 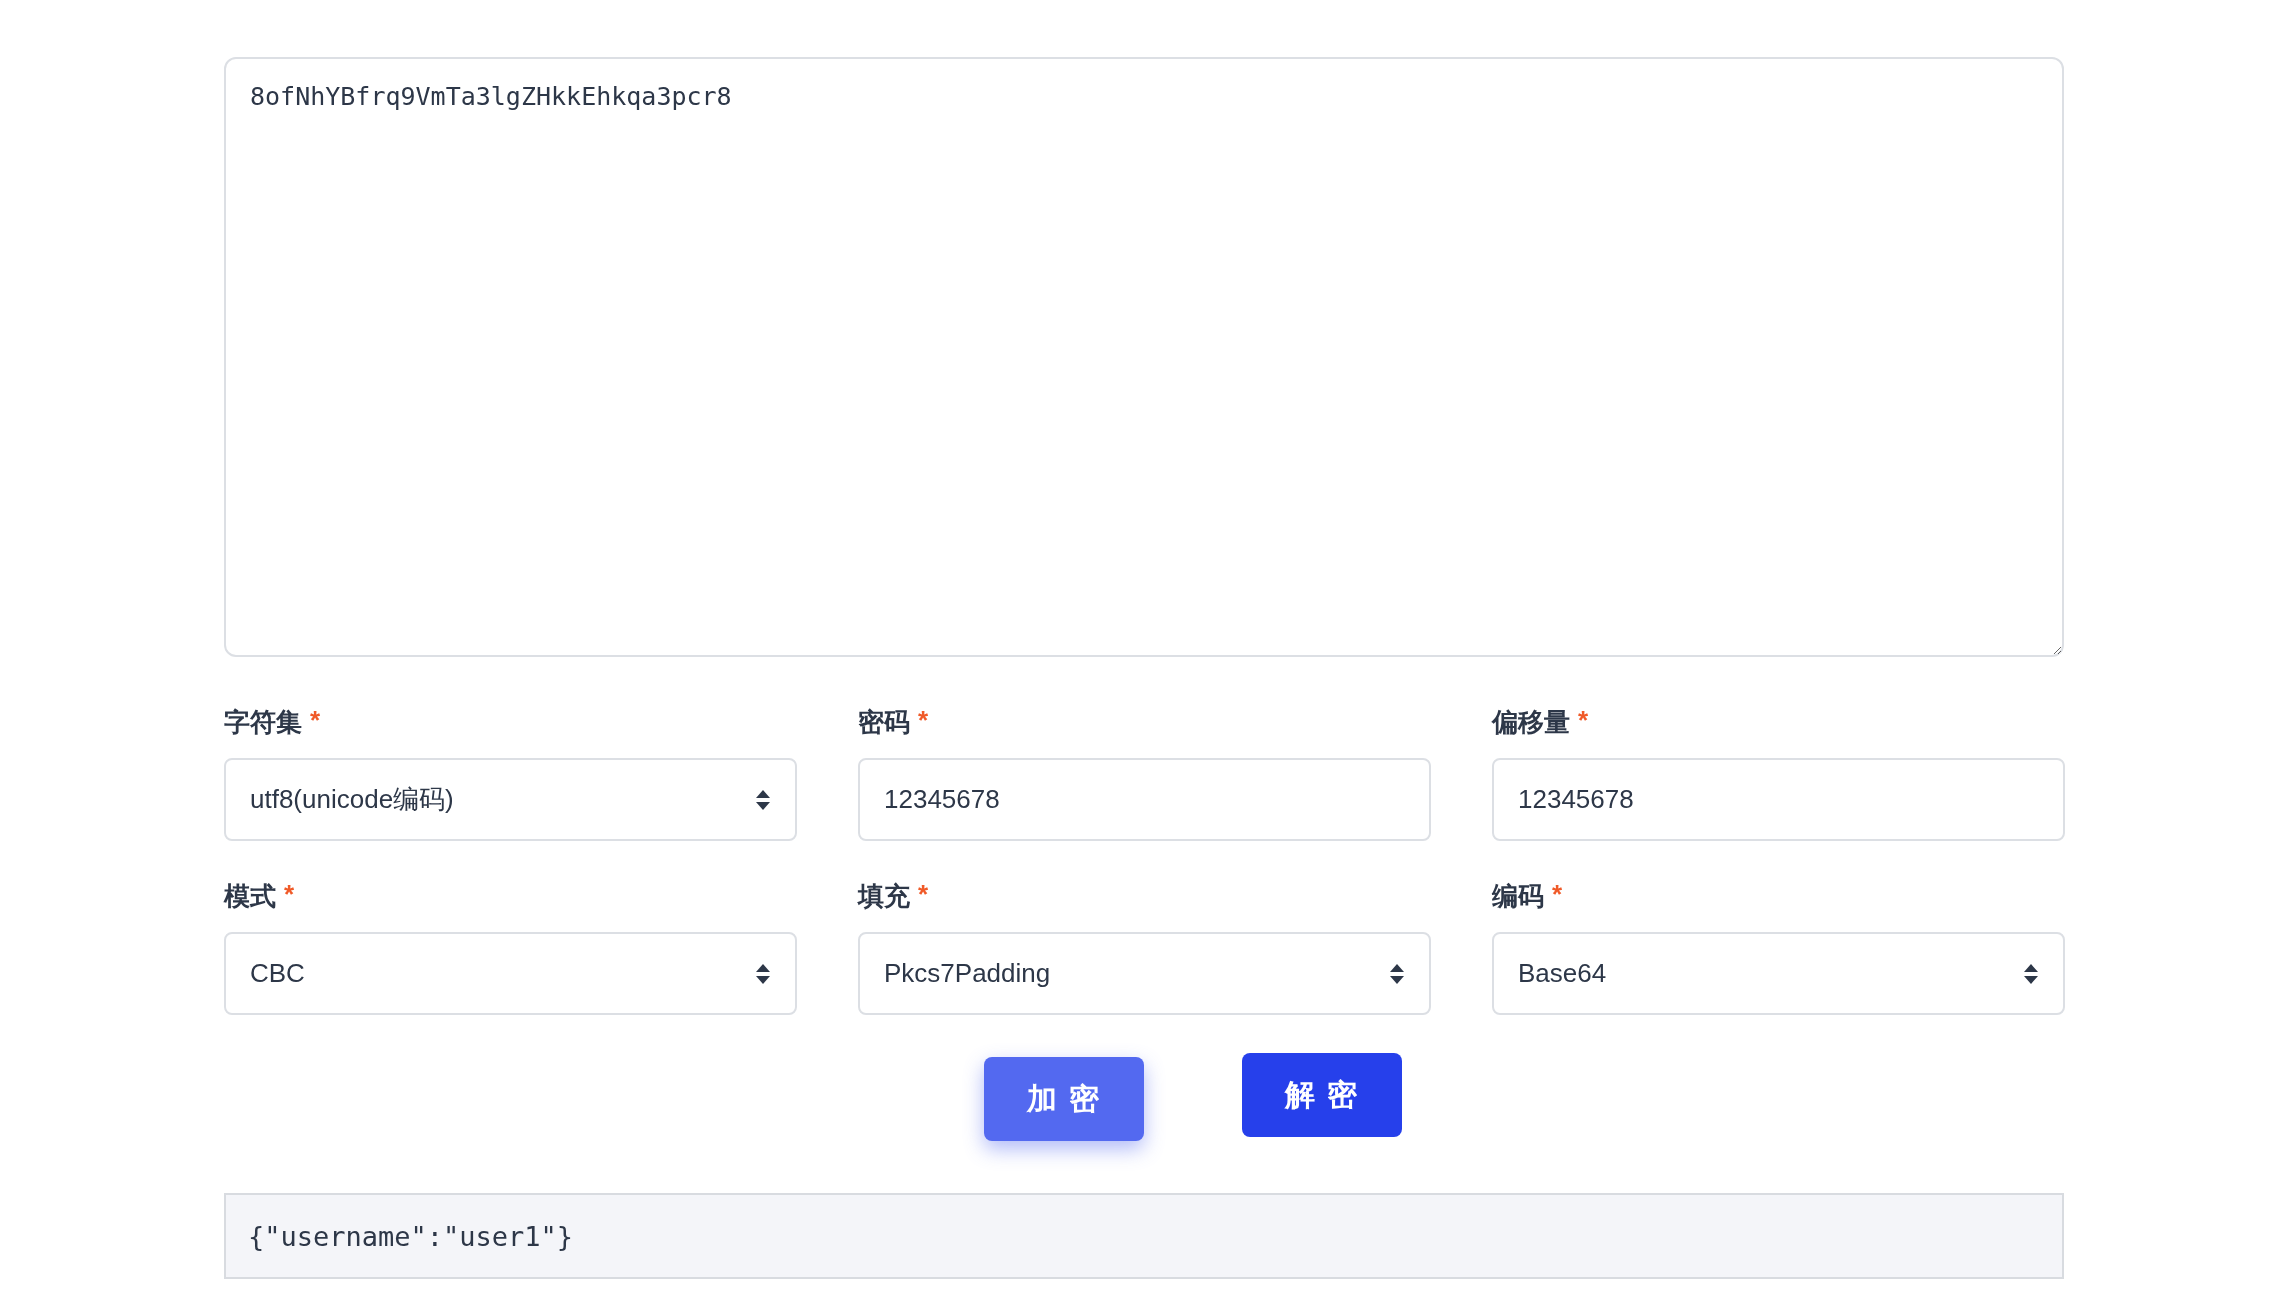 I want to click on action-button: 解 密, so click(x=1322, y=1095).